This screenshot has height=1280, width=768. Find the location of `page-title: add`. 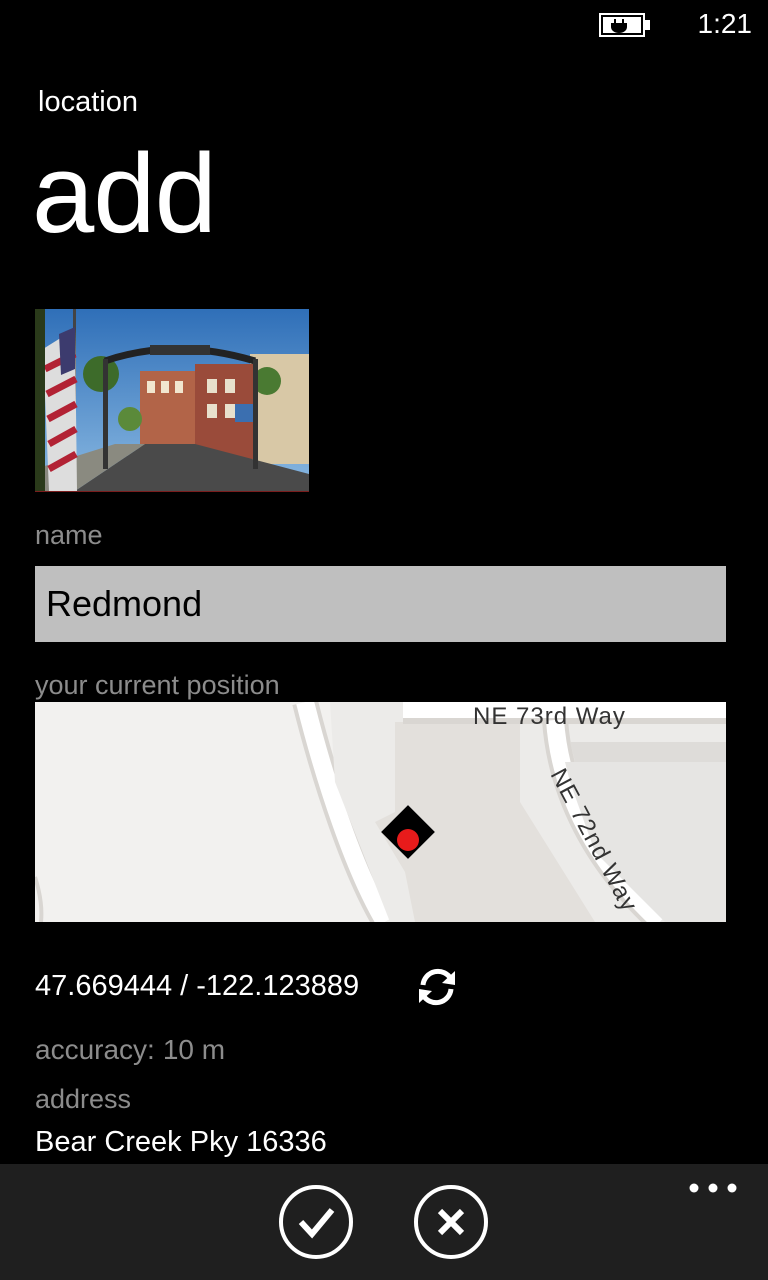

page-title: add is located at coordinates (124, 193).